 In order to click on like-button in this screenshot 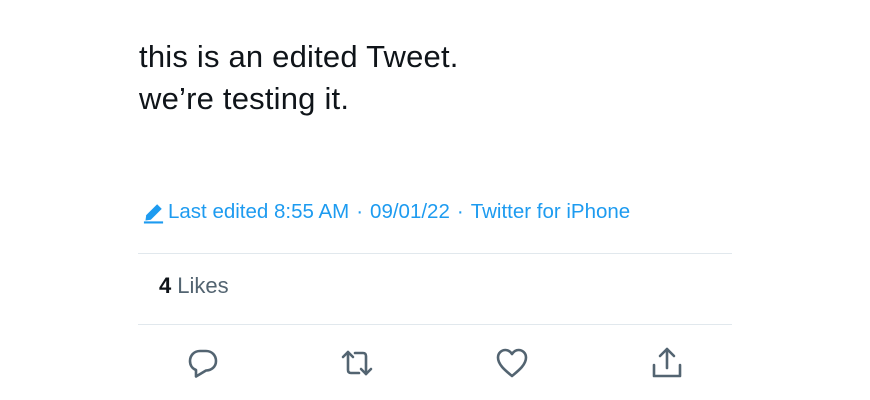, I will do `click(512, 365)`.